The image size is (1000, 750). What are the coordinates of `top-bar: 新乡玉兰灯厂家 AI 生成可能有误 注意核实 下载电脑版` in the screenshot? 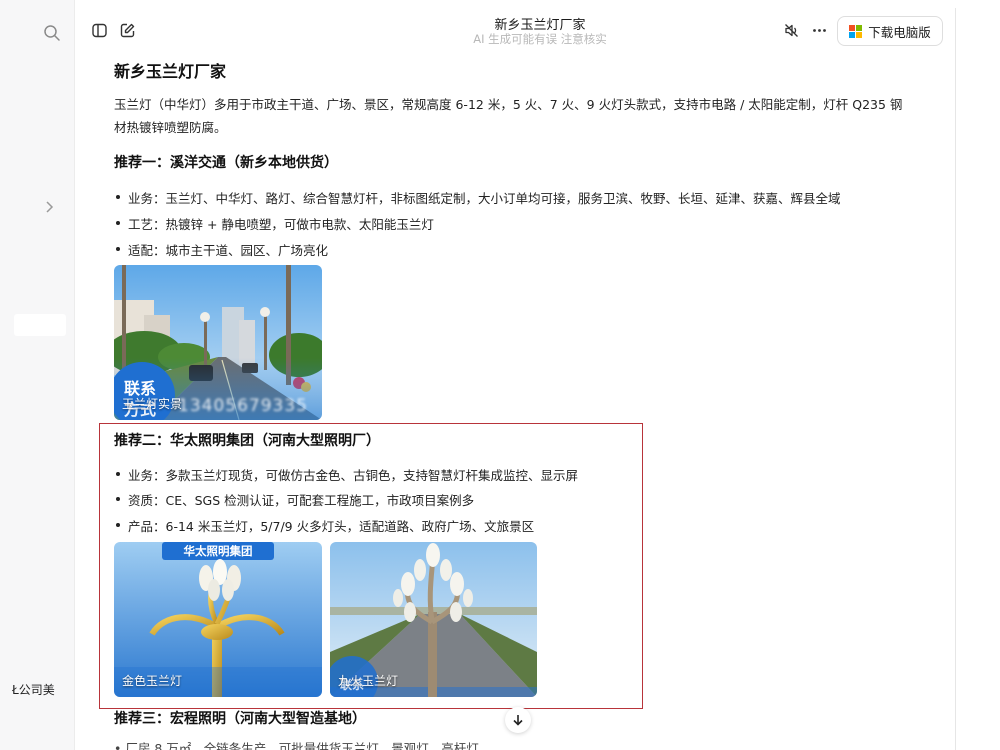 It's located at (537, 28).